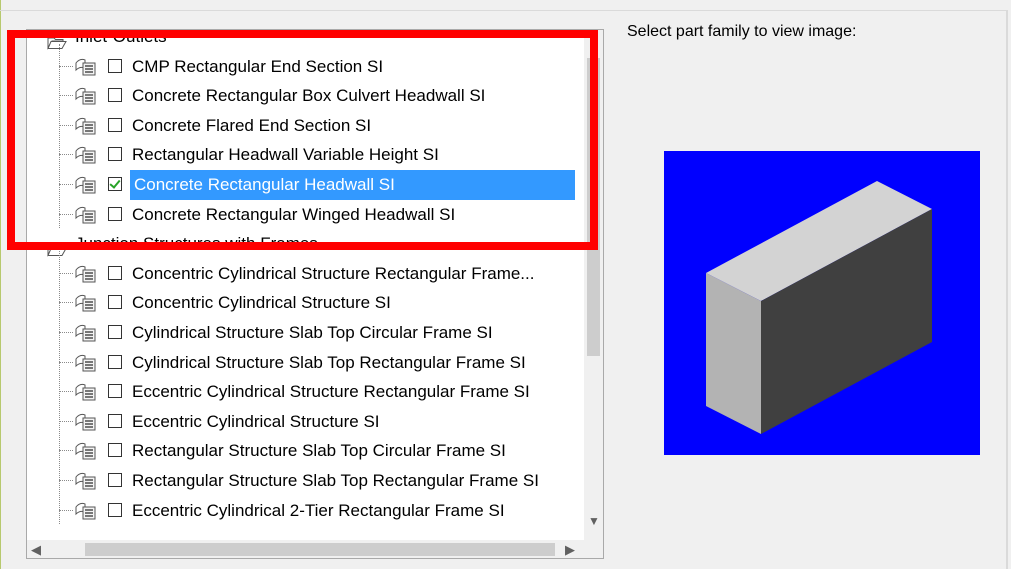 This screenshot has width=1011, height=569. I want to click on tree-group-label: Inlet-Outlets, so click(121, 38).